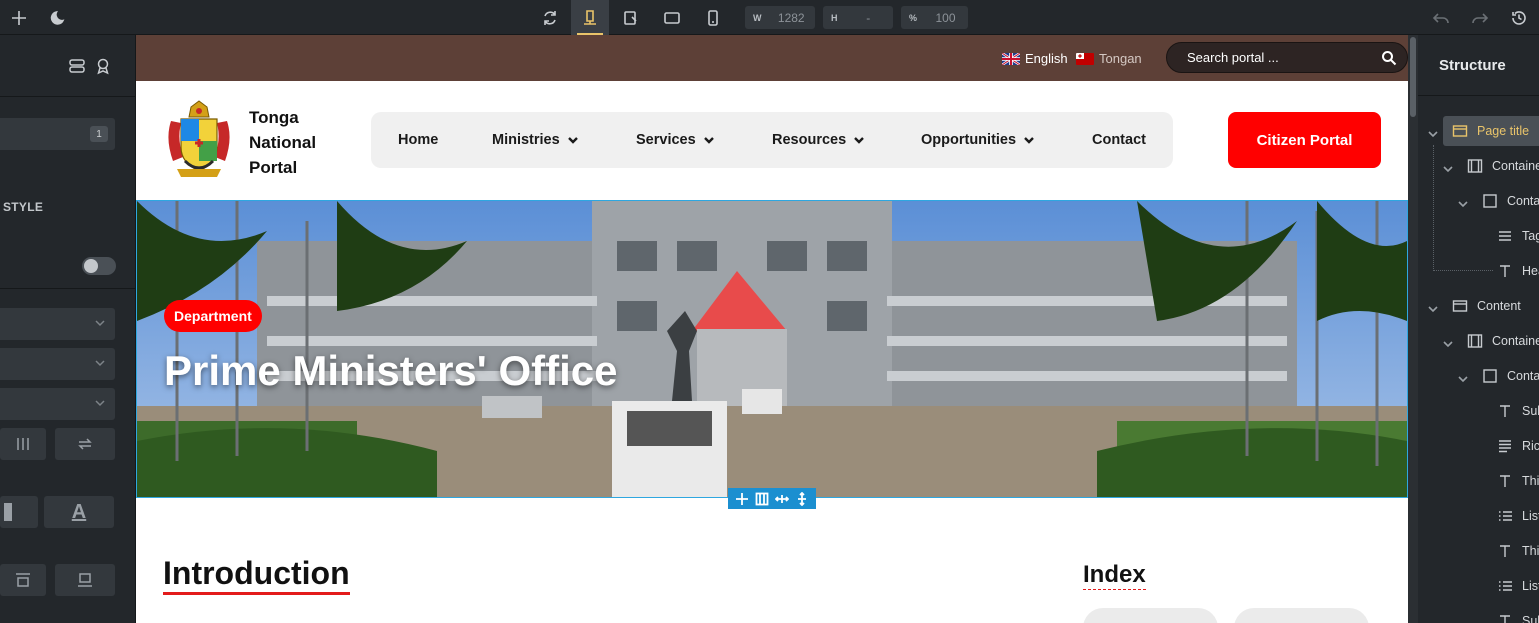  What do you see at coordinates (23, 207) in the screenshot?
I see `style-section-label: STYLE` at bounding box center [23, 207].